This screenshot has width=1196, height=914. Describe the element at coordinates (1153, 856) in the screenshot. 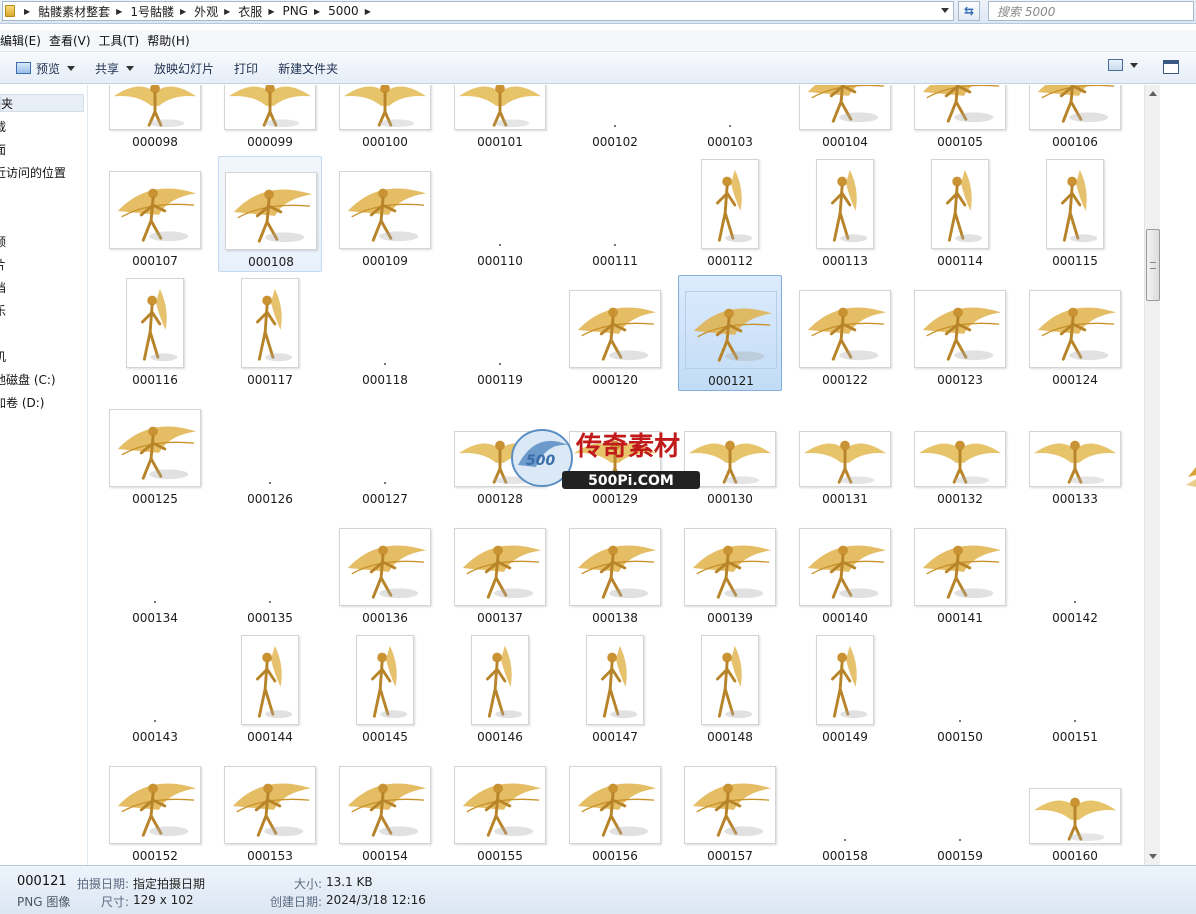

I see `scroll-down-icon` at that location.